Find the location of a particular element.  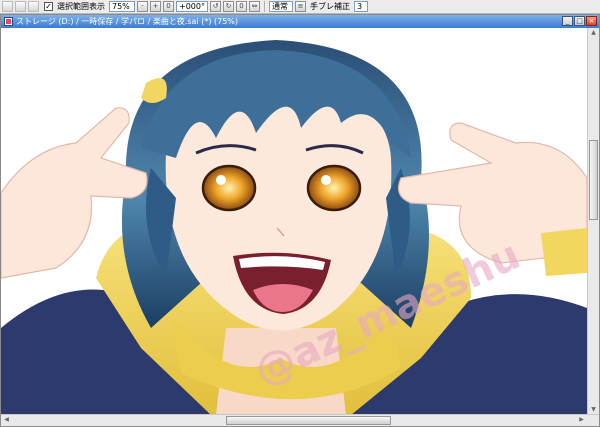

scroll-right-arrow: ▶ is located at coordinates (581, 420).